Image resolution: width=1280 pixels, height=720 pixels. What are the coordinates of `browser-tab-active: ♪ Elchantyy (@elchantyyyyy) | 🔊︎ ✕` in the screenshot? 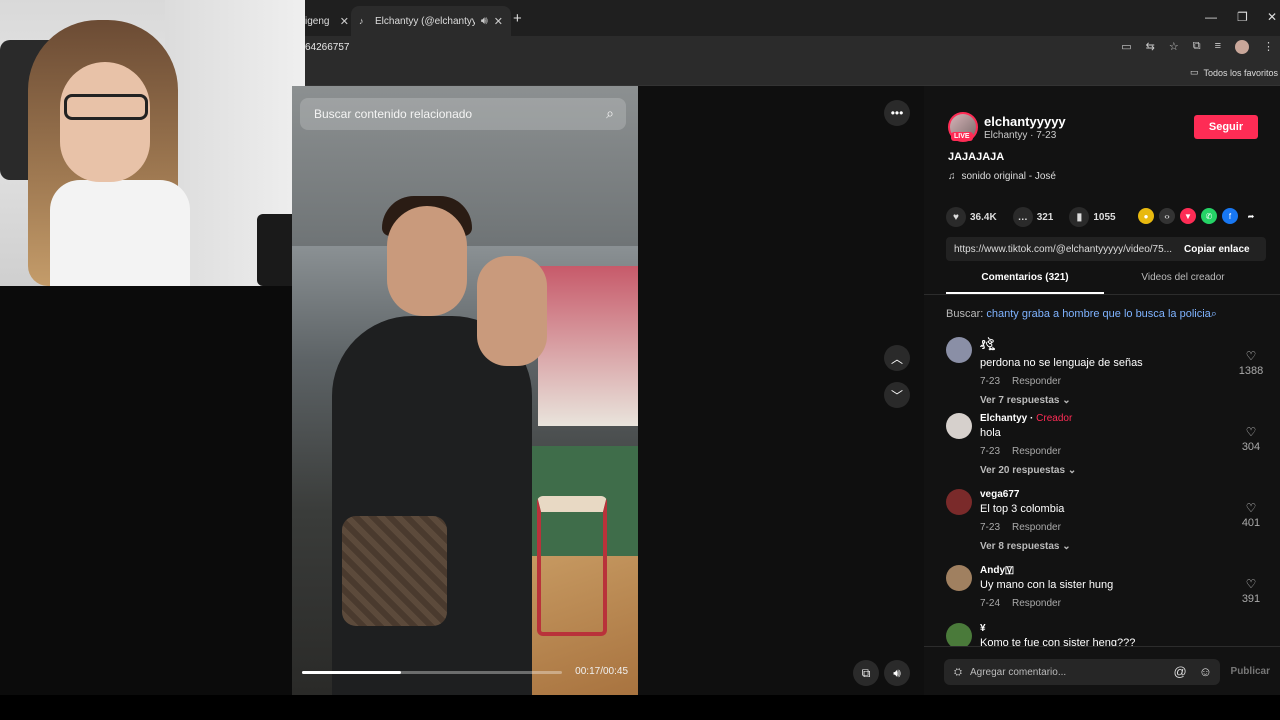 It's located at (431, 21).